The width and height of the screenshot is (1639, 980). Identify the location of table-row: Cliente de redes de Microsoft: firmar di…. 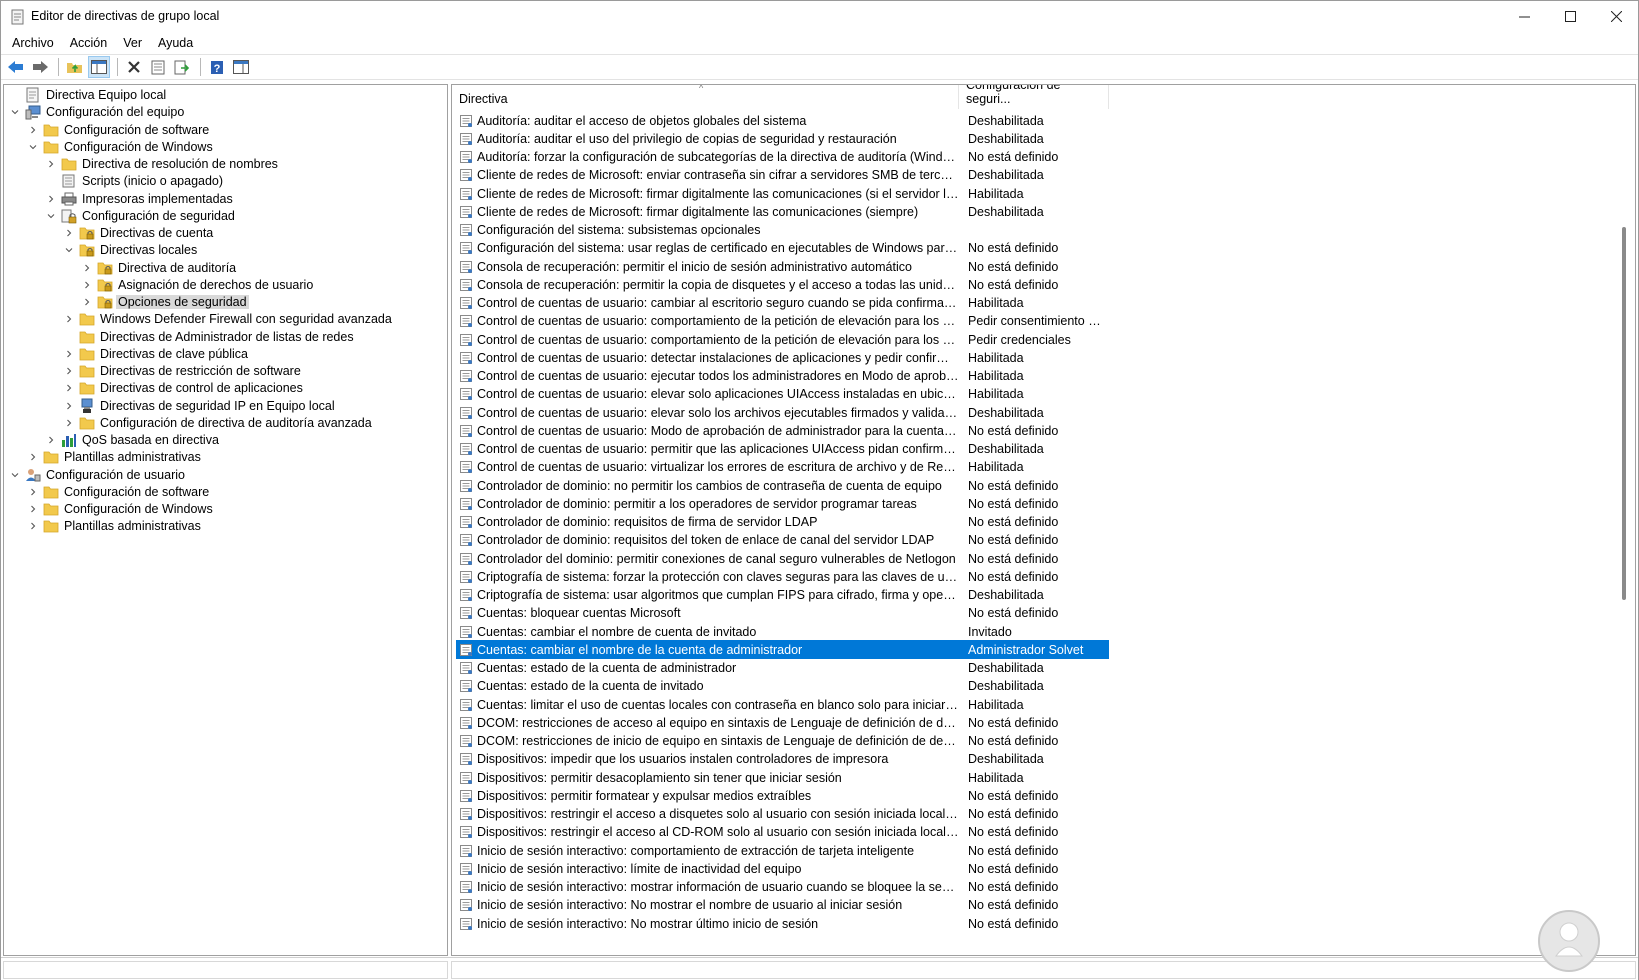
(782, 211).